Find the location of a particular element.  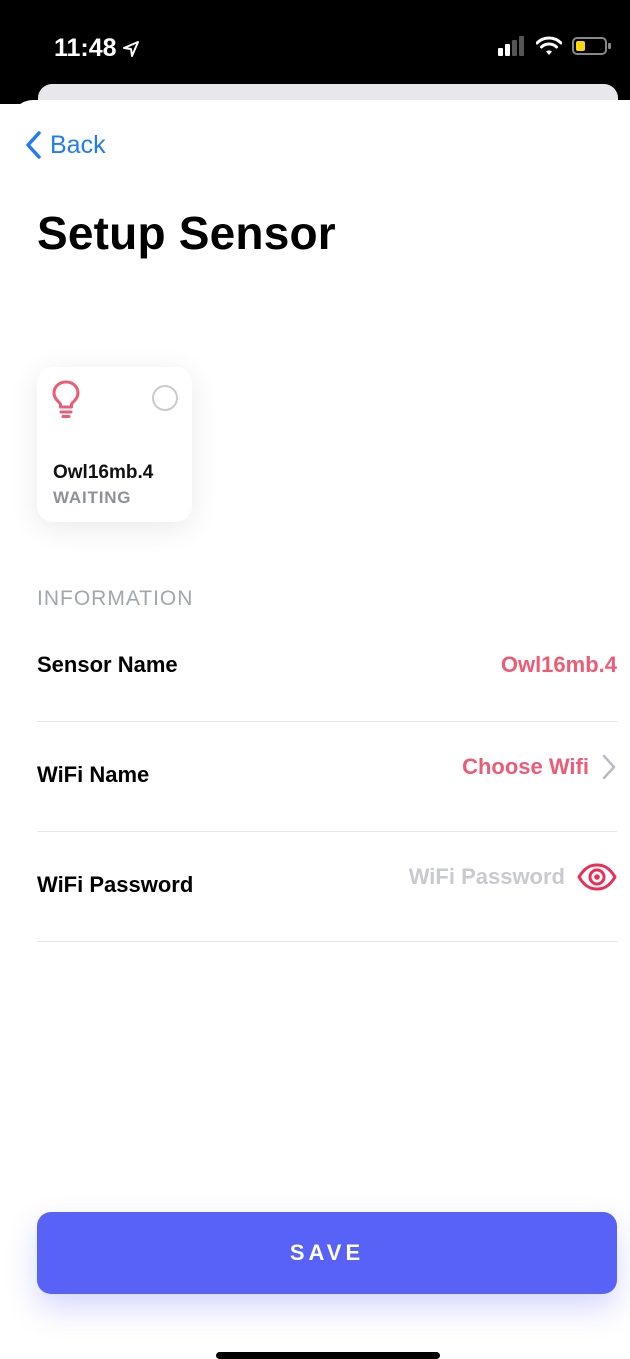

lightbulb-icon is located at coordinates (66, 399).